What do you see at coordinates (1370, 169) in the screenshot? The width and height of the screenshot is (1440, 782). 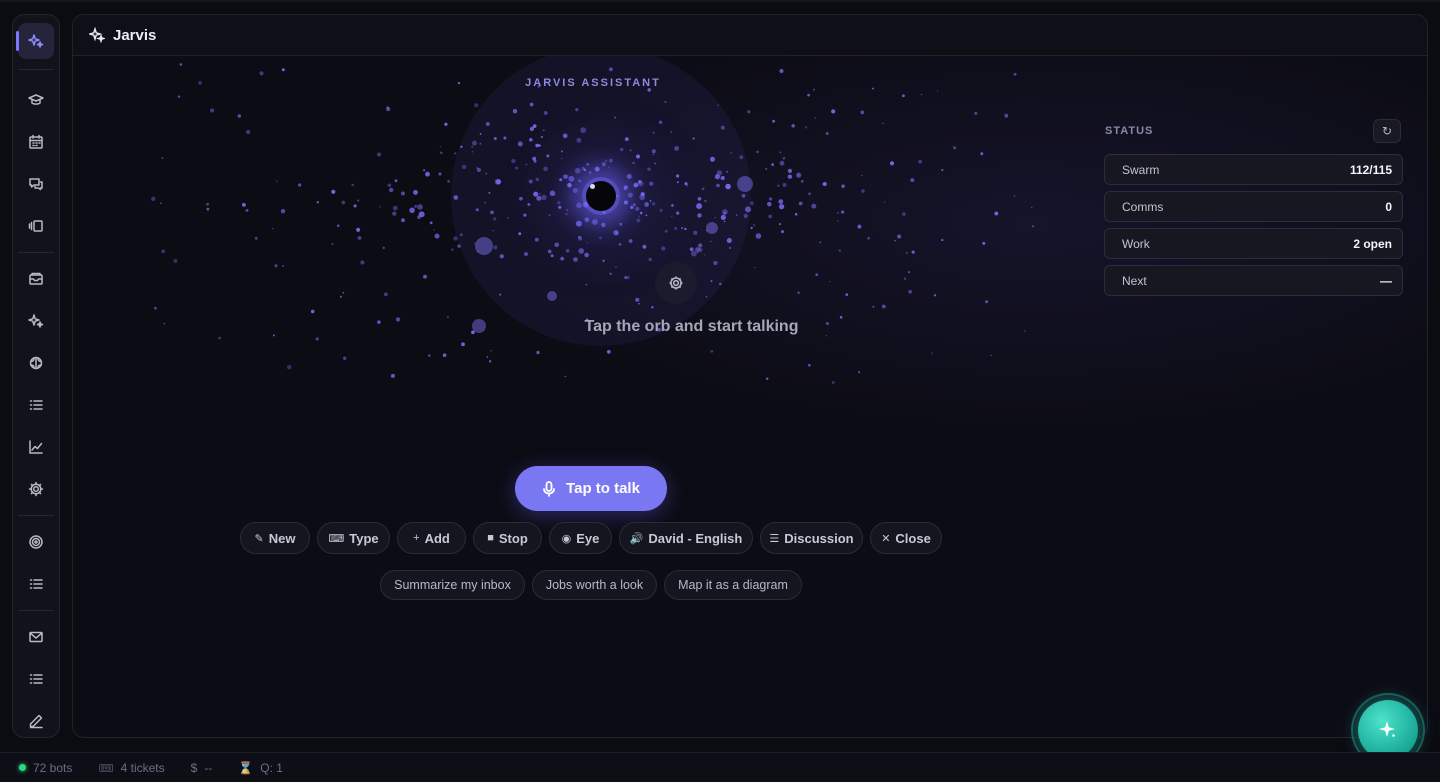 I see `status-value: 112/115` at bounding box center [1370, 169].